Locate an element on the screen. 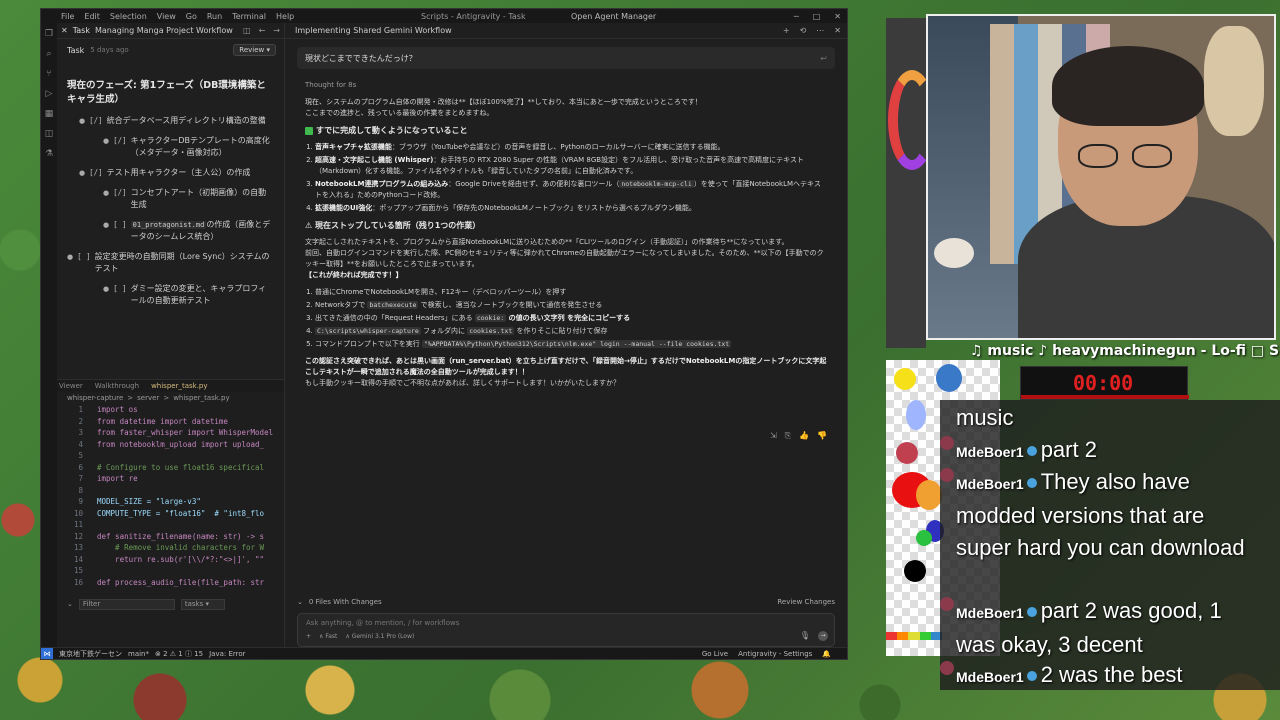  editor-tabs: Viewer Walkthrough whisper_task.py is located at coordinates (170, 386).